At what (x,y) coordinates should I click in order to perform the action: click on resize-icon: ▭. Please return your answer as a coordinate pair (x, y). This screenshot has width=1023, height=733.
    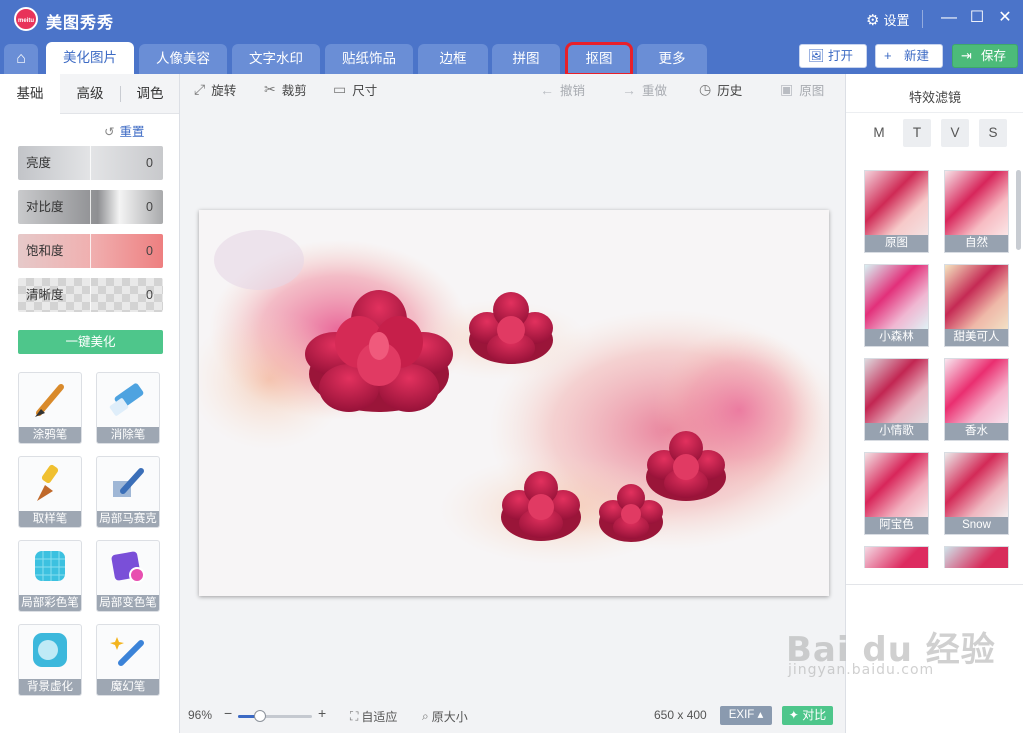
    Looking at the image, I should click on (340, 89).